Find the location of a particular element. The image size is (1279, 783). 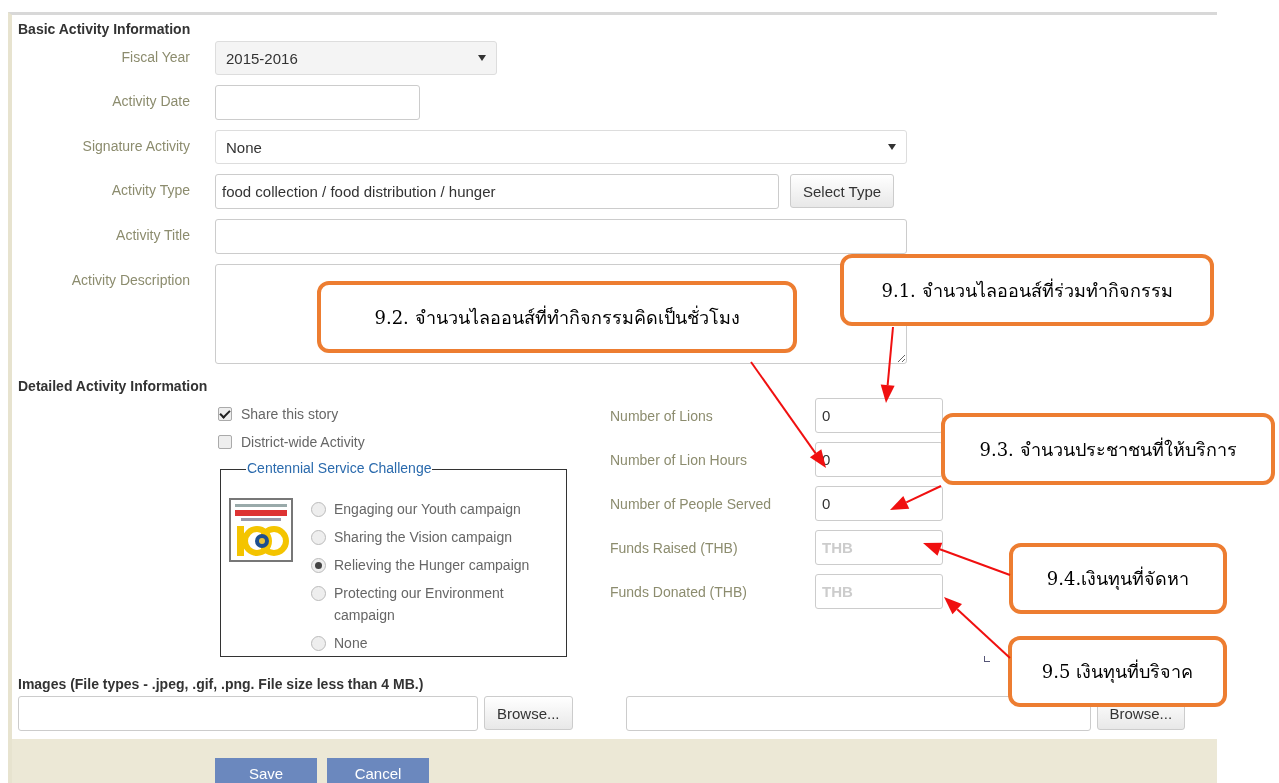

field-label: Number of Lions is located at coordinates (662, 415).